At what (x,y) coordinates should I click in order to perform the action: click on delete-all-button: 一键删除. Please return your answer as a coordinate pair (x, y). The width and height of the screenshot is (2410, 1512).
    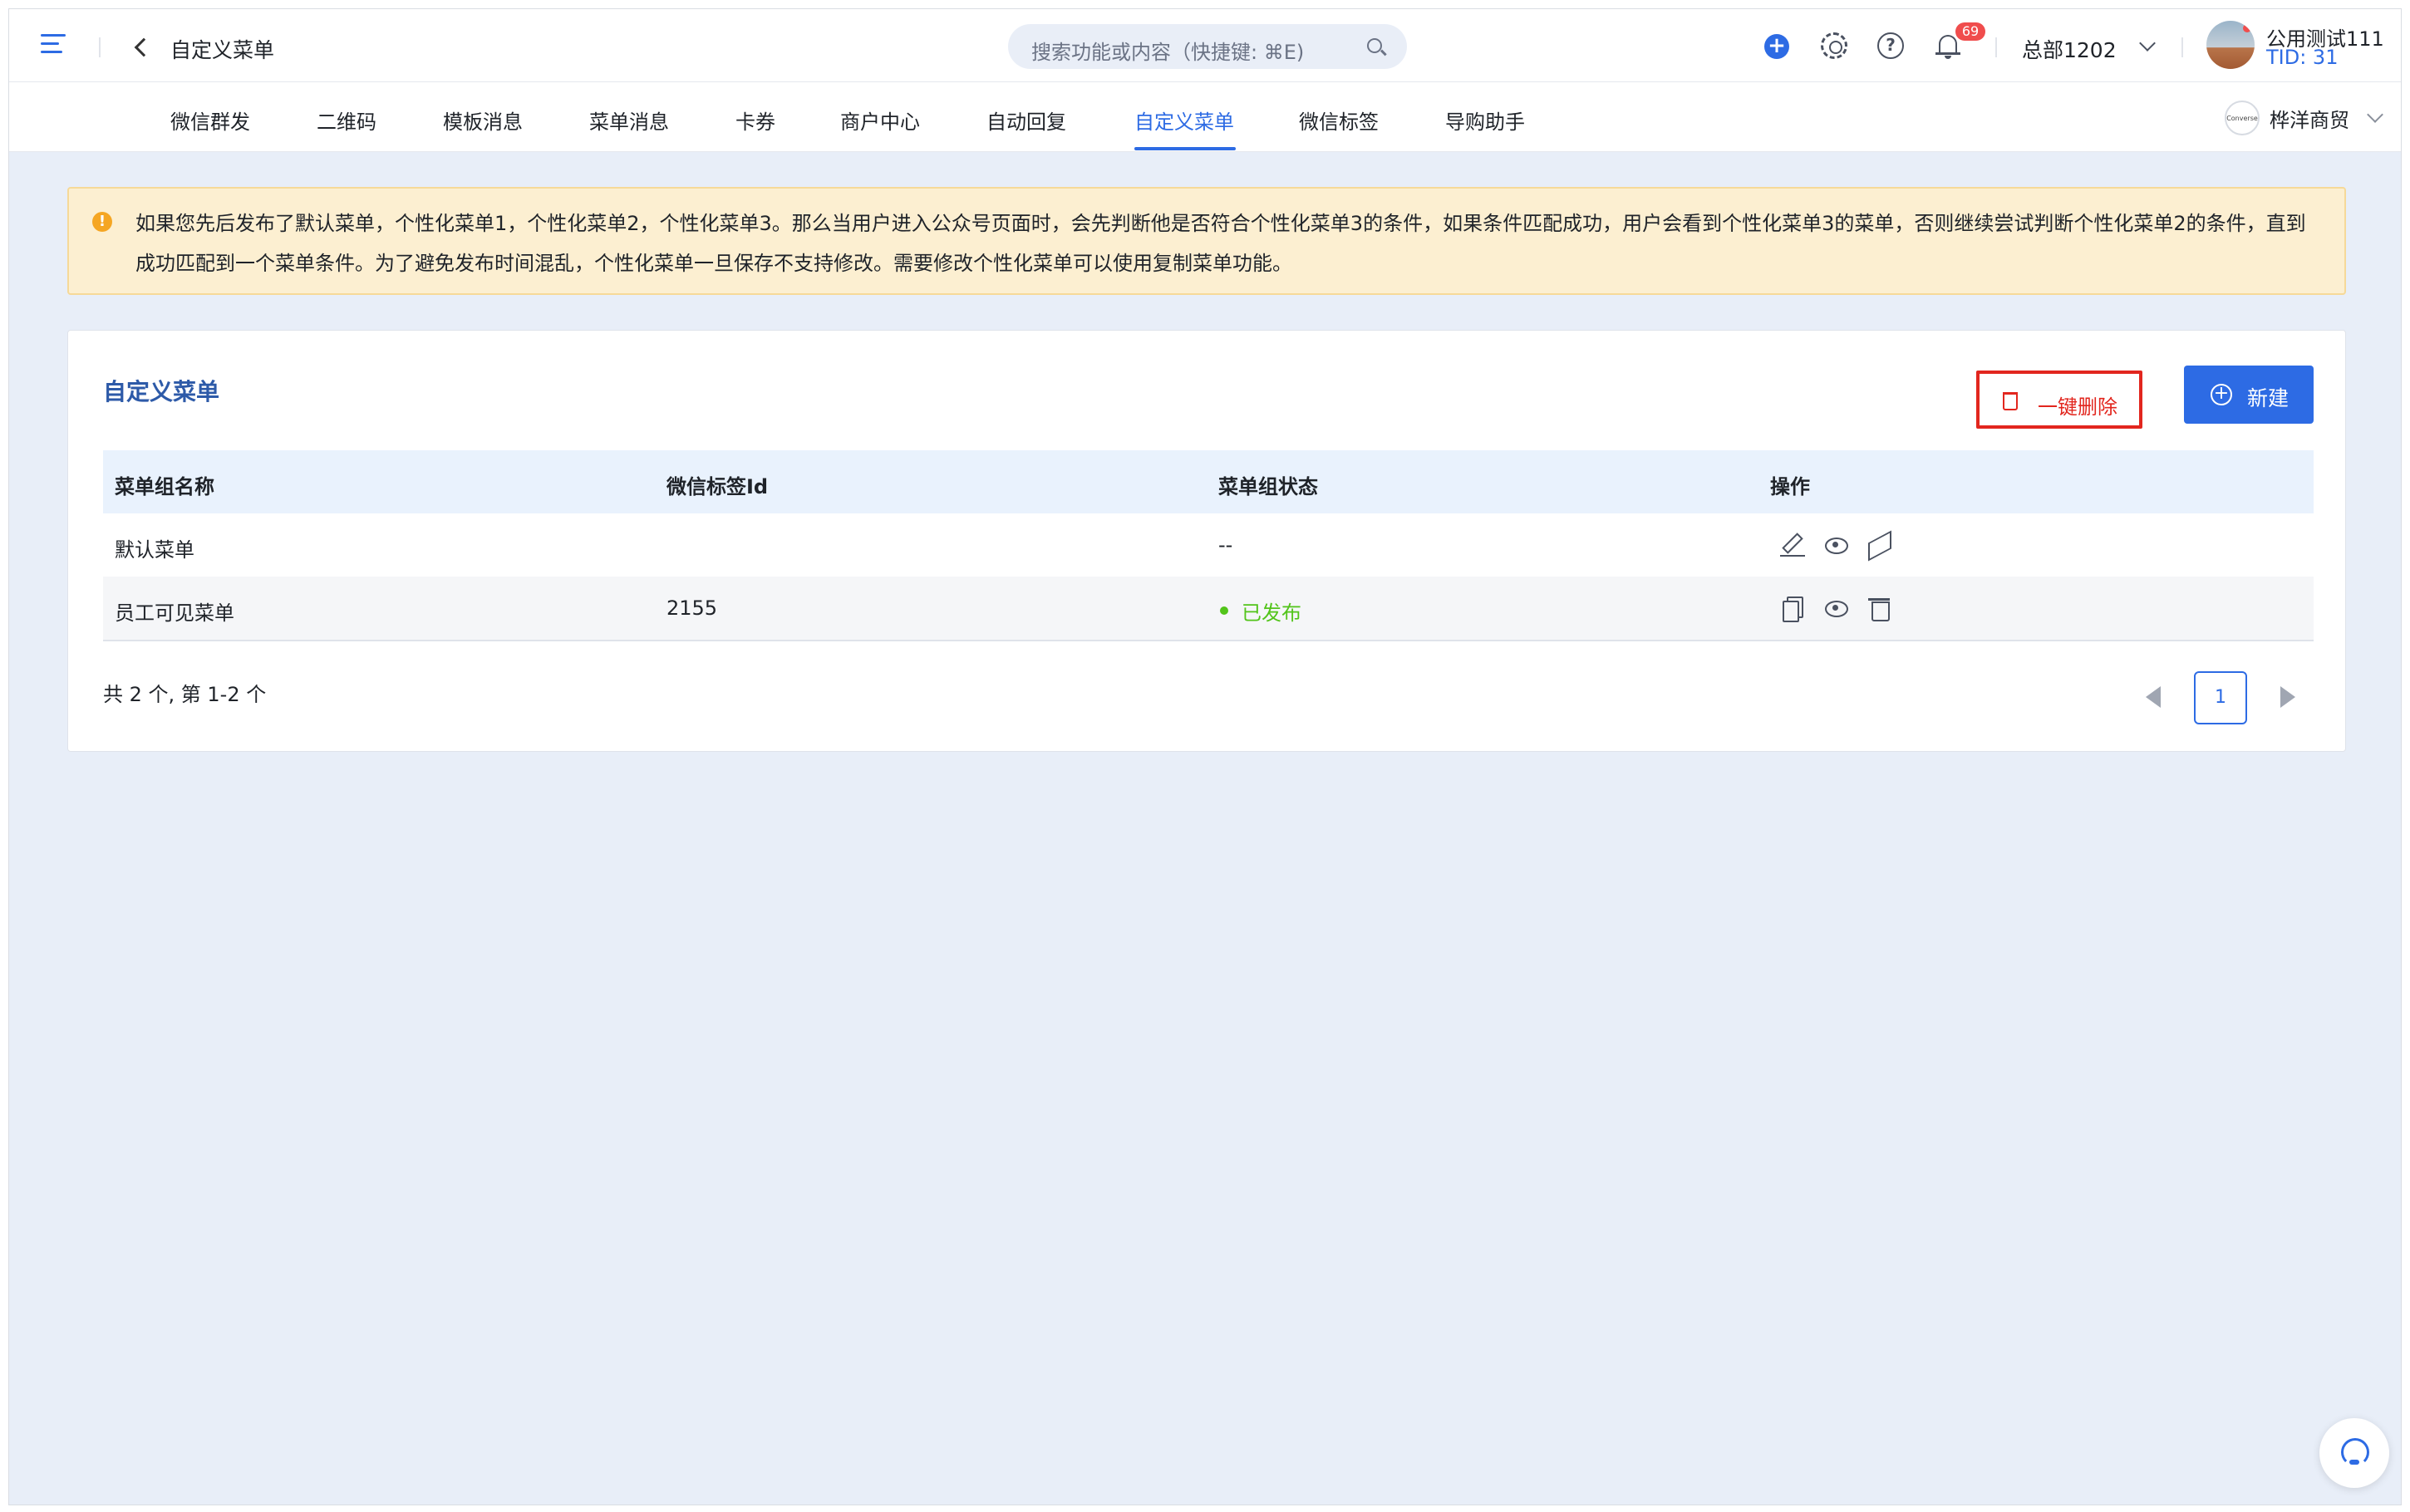
    Looking at the image, I should click on (2059, 400).